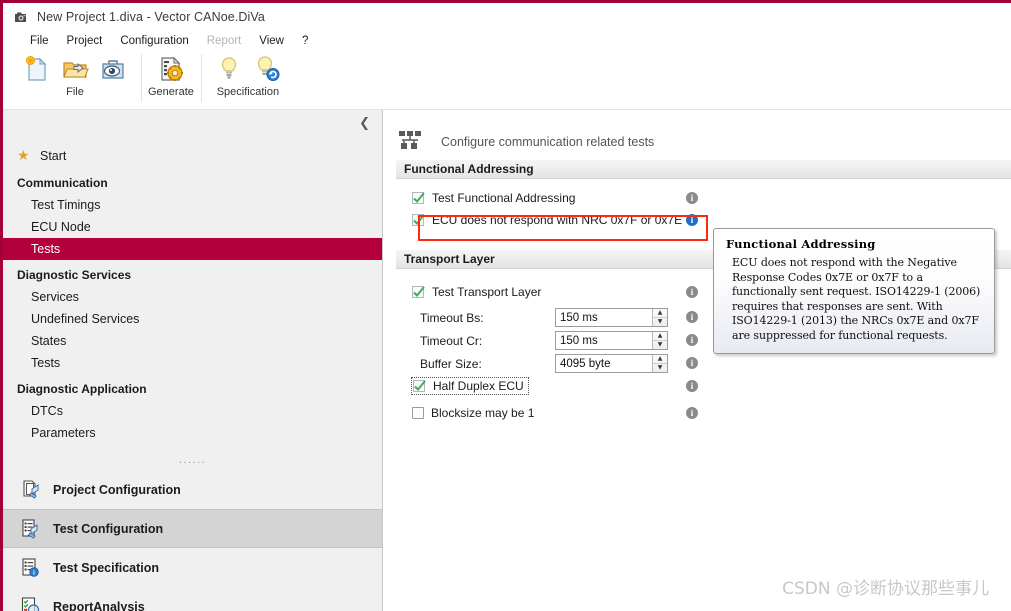  What do you see at coordinates (39, 41) in the screenshot?
I see `menu-file: File` at bounding box center [39, 41].